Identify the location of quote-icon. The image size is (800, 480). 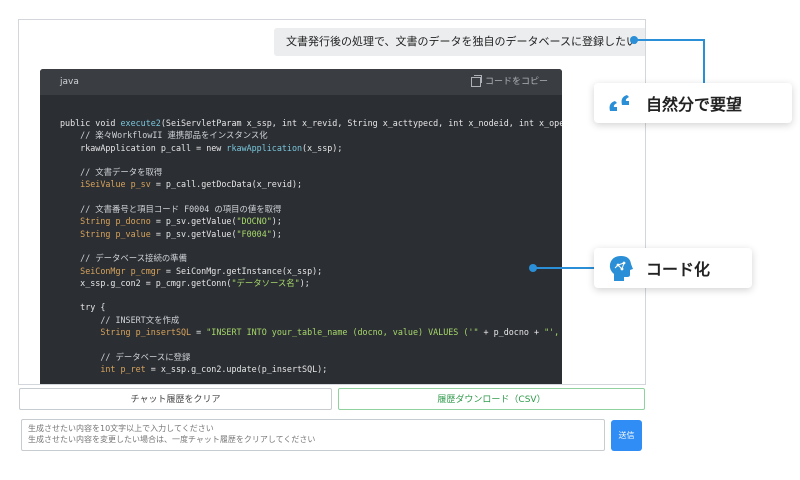
(619, 103).